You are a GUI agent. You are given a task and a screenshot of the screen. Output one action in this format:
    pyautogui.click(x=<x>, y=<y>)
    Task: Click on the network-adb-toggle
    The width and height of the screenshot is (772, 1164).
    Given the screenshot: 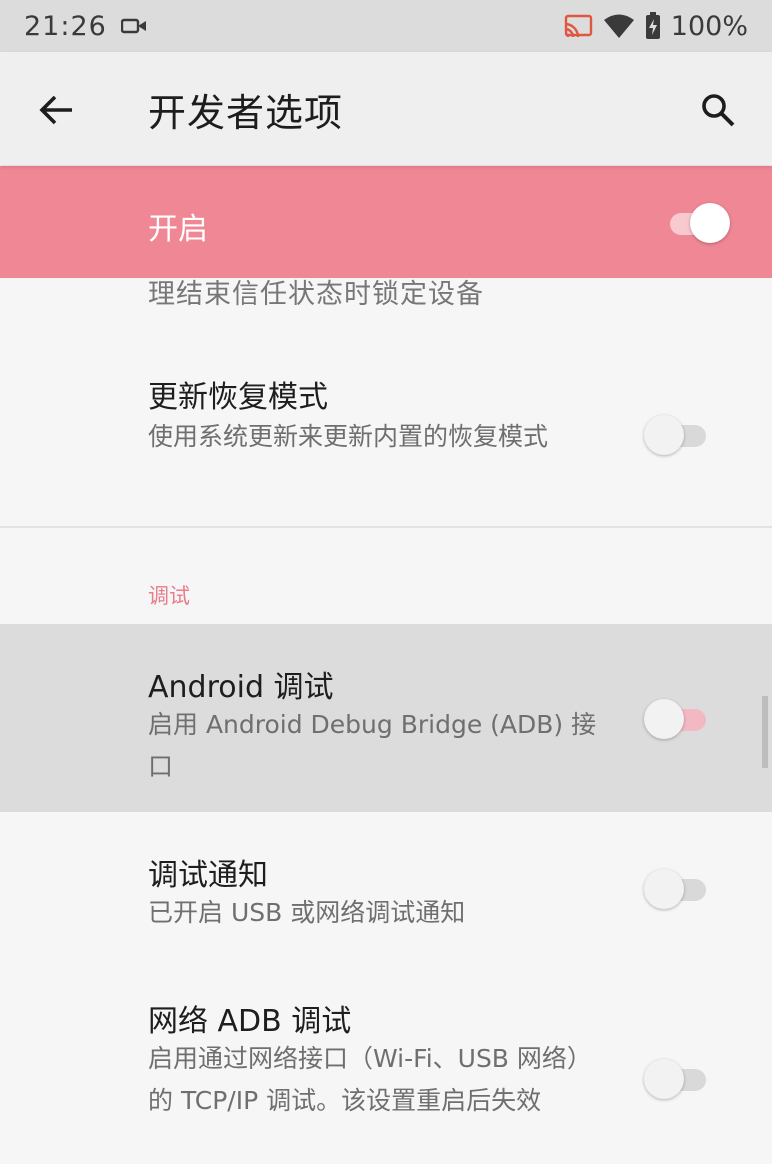 What is the action you would take?
    pyautogui.click(x=677, y=1078)
    